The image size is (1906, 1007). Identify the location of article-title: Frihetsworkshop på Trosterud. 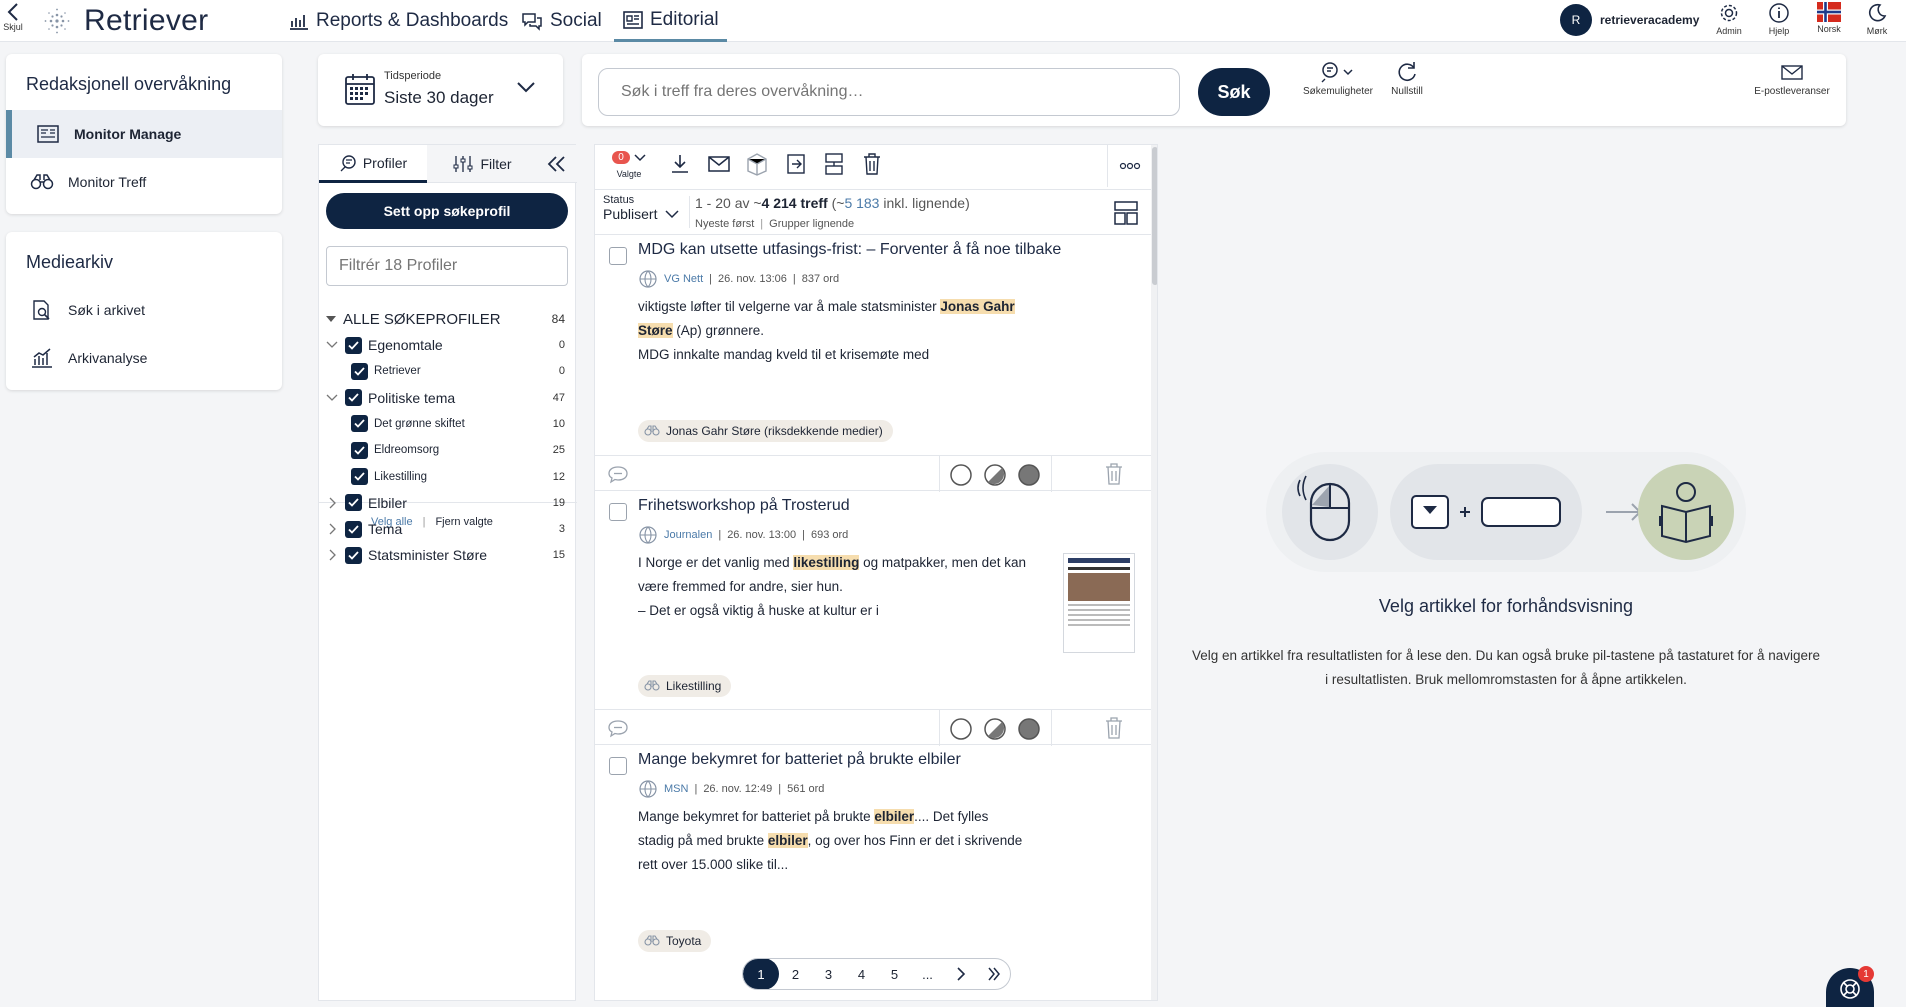
(744, 506).